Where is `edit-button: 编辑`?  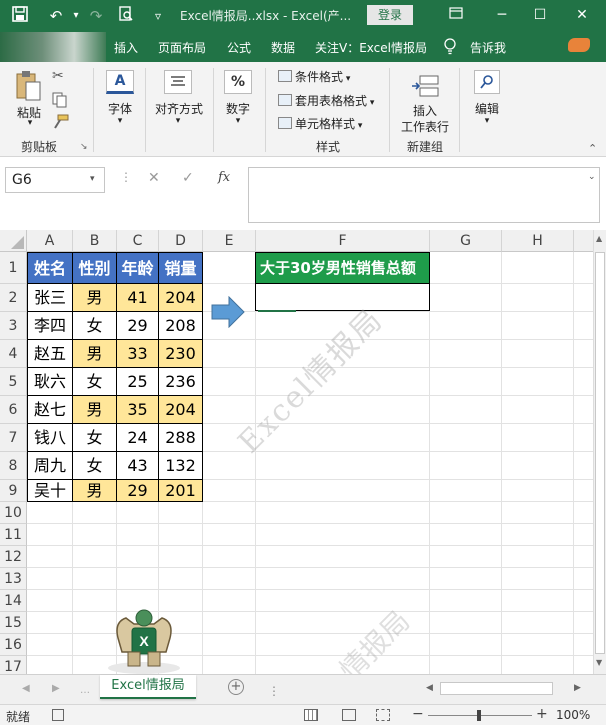 edit-button: 编辑 is located at coordinates (487, 108).